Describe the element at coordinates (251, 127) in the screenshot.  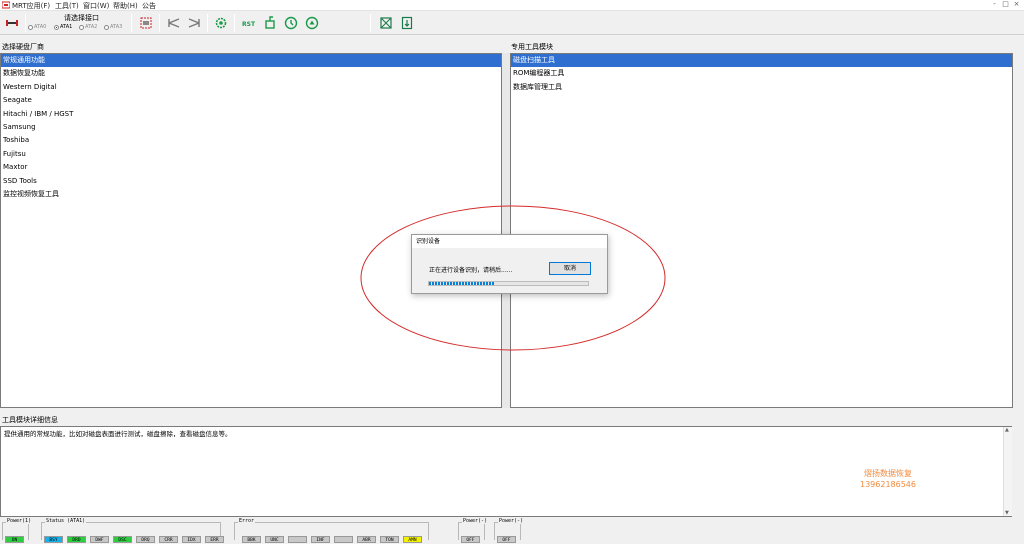
I see `list-item: Samsung` at that location.